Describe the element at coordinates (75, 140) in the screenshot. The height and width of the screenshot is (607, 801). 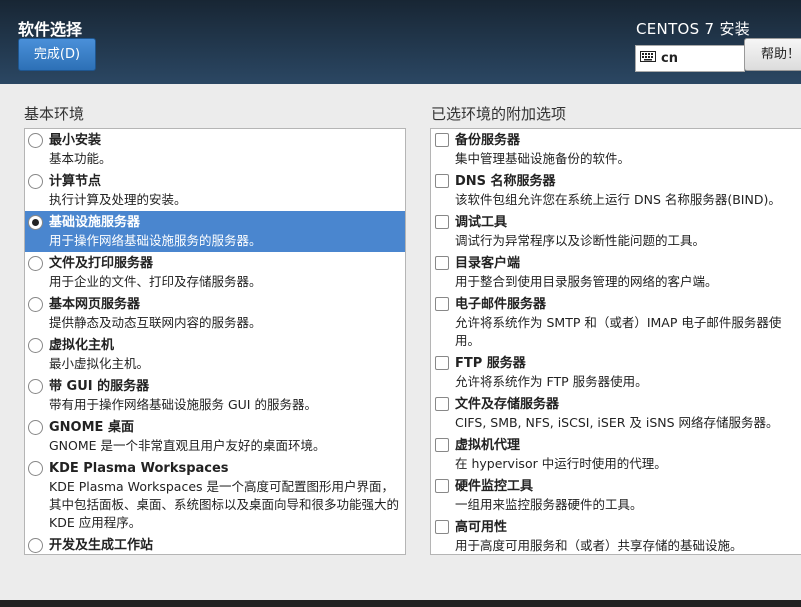
I see `option-name: 最小安装` at that location.